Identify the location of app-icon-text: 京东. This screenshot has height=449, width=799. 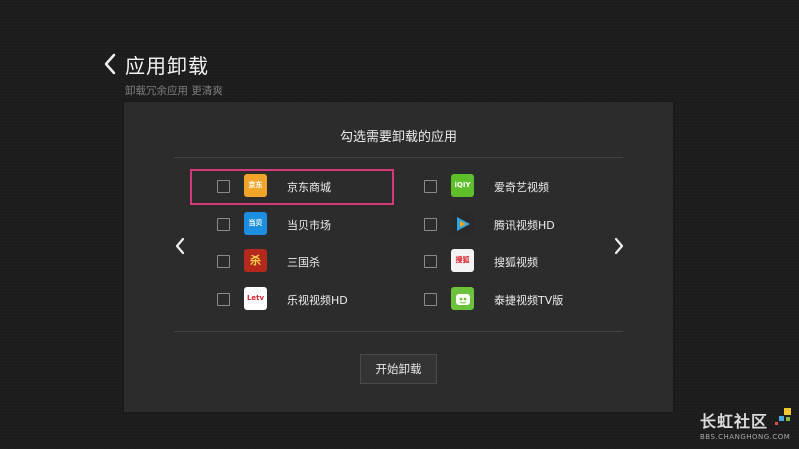
(255, 185).